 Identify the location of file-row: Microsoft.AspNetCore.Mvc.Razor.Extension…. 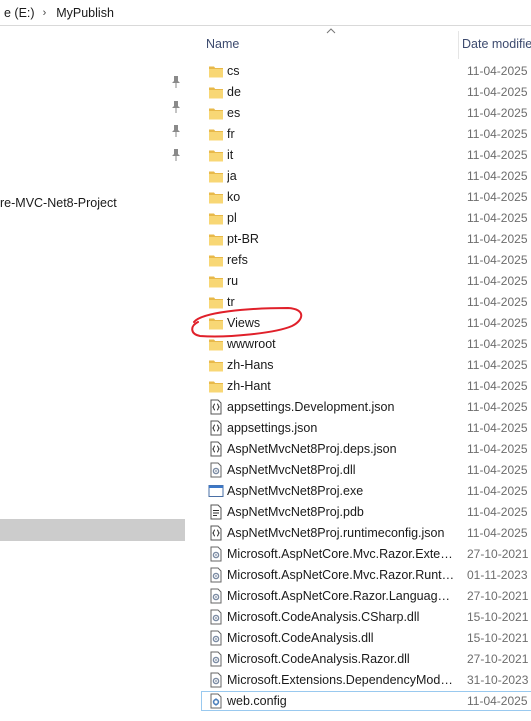
(363, 554).